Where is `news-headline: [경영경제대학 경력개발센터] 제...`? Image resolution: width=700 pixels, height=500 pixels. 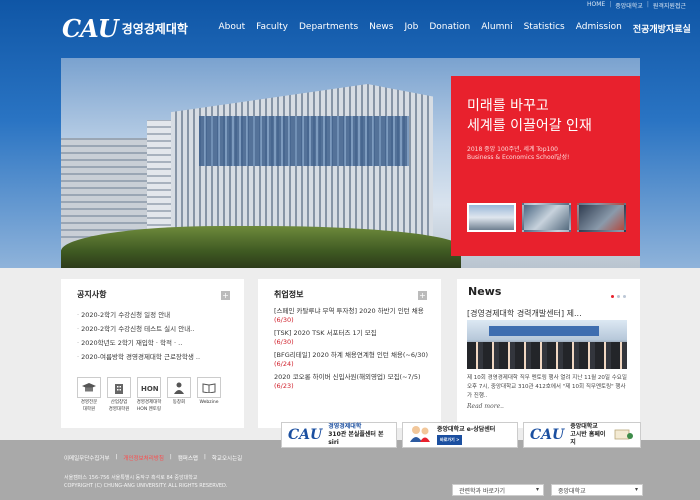 news-headline: [경영경제대학 경력개발센터] 제... is located at coordinates (547, 313).